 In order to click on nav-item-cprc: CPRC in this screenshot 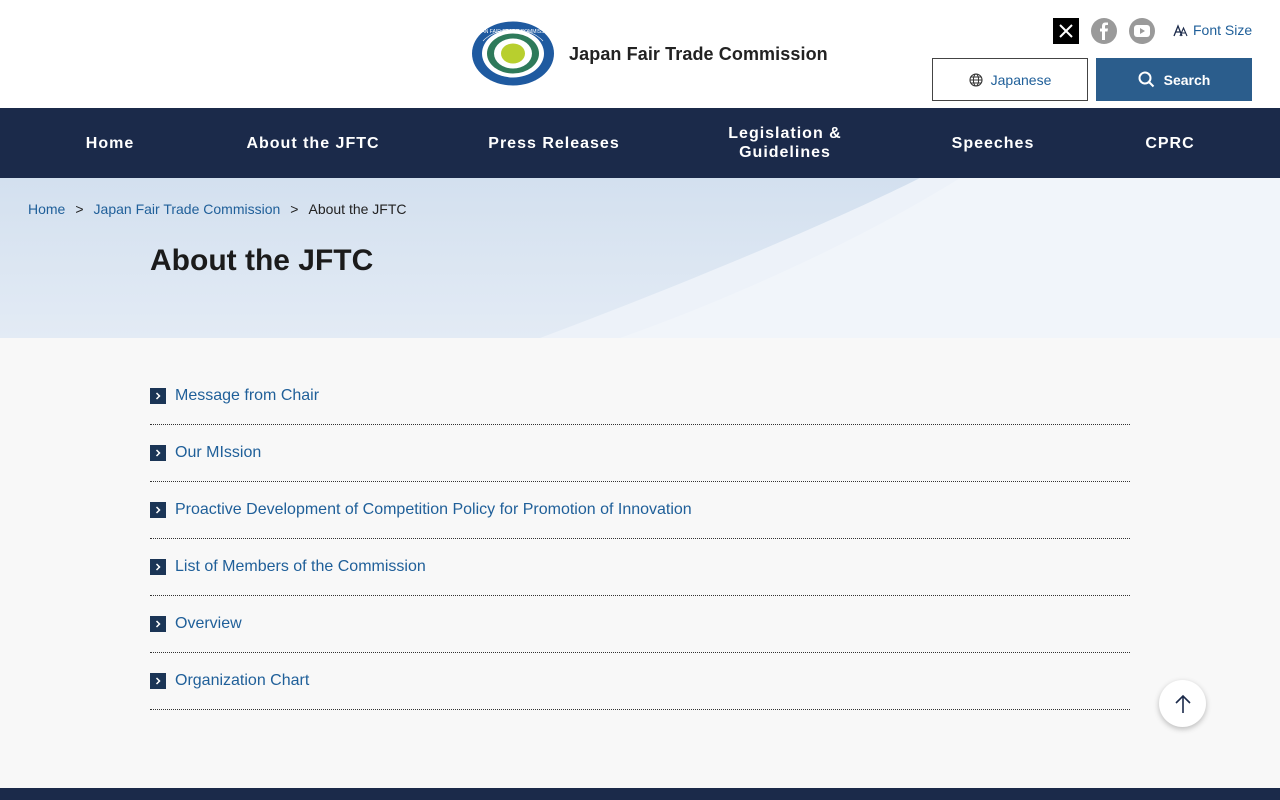, I will do `click(1170, 143)`.